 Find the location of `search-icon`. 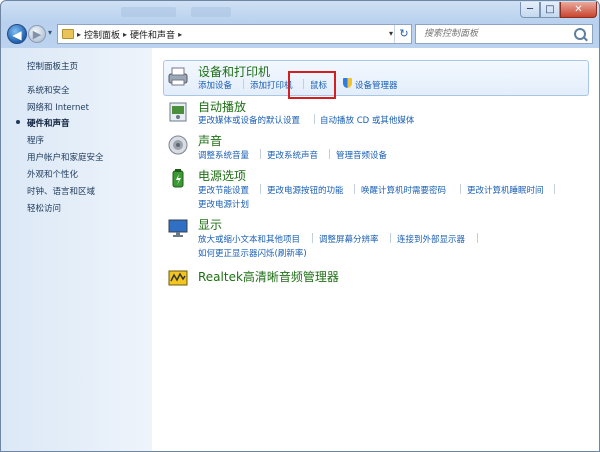

search-icon is located at coordinates (580, 34).